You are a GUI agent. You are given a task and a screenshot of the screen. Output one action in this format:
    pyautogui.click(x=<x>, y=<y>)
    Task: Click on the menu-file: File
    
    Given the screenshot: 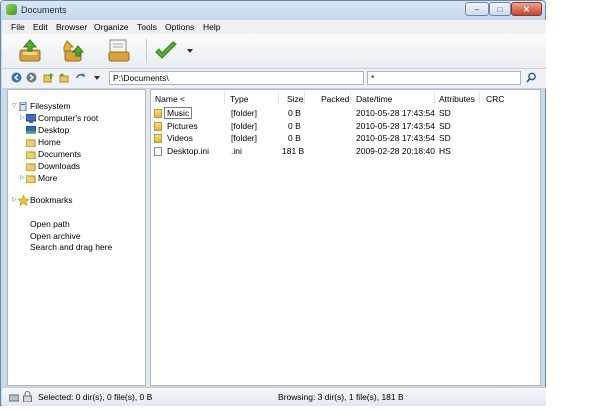 What is the action you would take?
    pyautogui.click(x=18, y=27)
    